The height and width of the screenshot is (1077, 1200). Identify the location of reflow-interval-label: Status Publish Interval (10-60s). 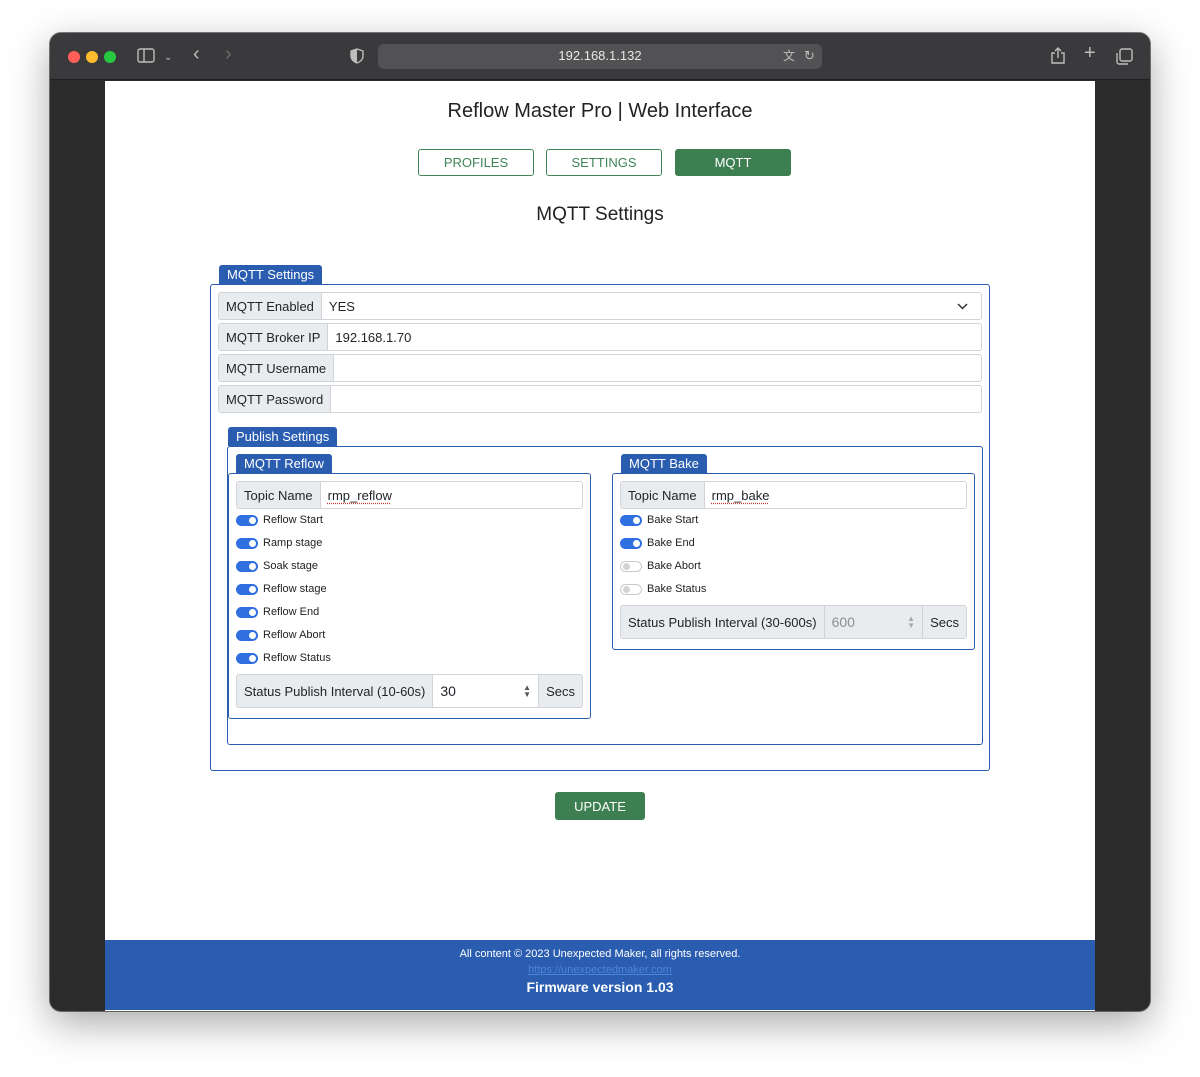
(335, 691).